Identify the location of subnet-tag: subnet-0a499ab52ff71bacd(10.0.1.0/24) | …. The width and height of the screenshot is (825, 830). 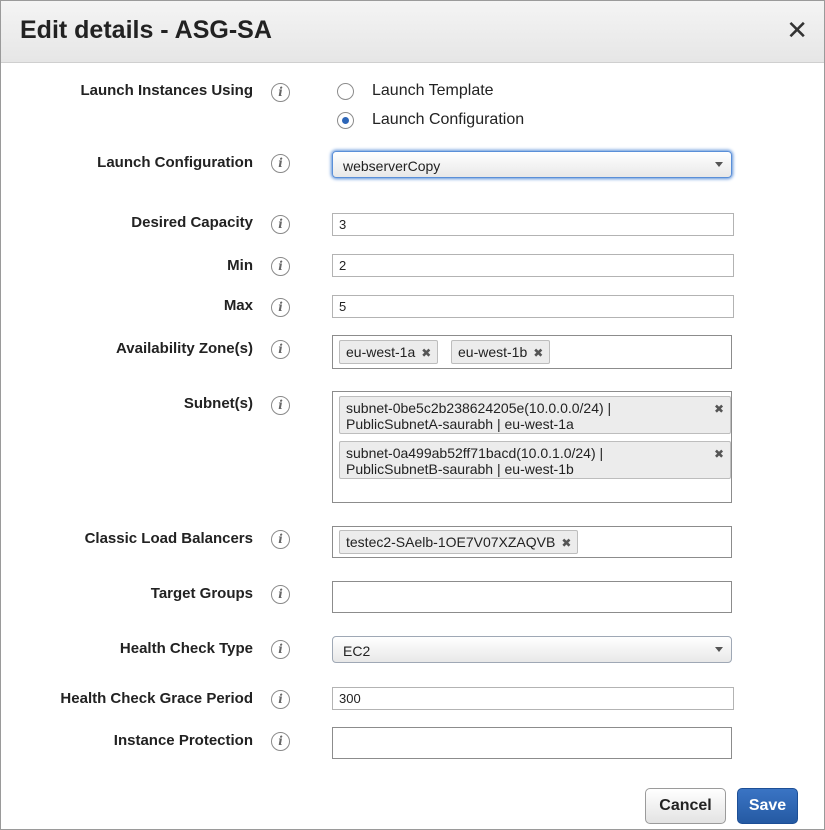
(535, 460).